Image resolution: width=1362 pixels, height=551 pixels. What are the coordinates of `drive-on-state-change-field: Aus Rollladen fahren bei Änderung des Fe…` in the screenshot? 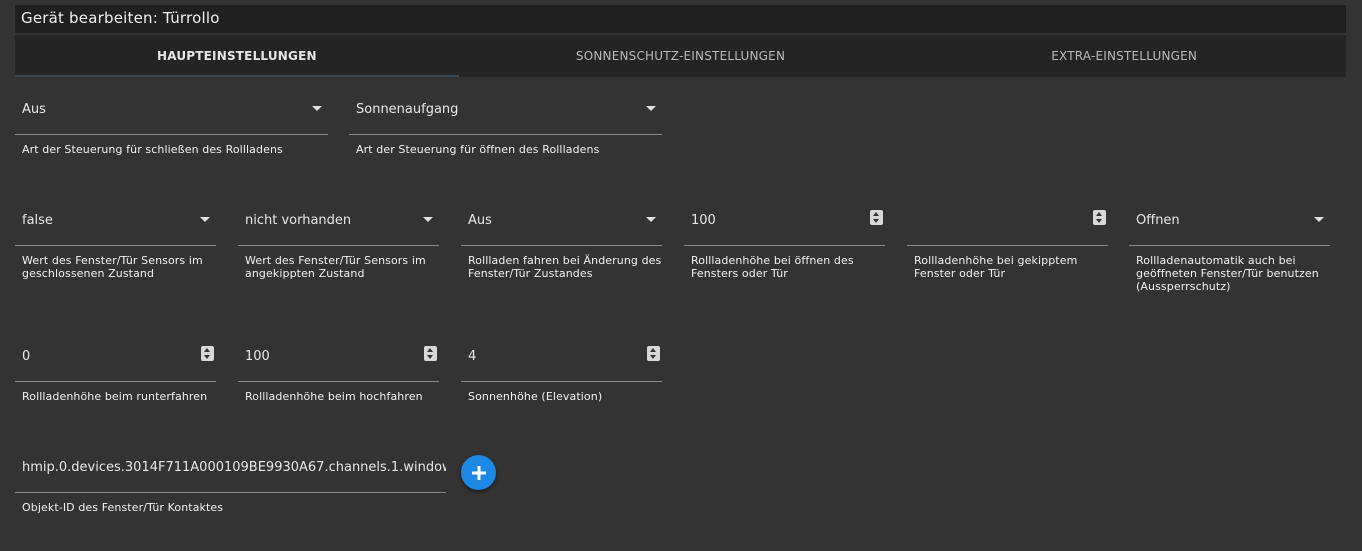 It's located at (561, 240).